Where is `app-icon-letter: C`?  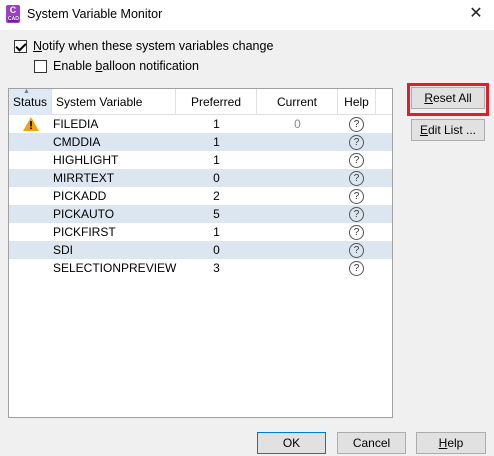 app-icon-letter: C is located at coordinates (13, 10).